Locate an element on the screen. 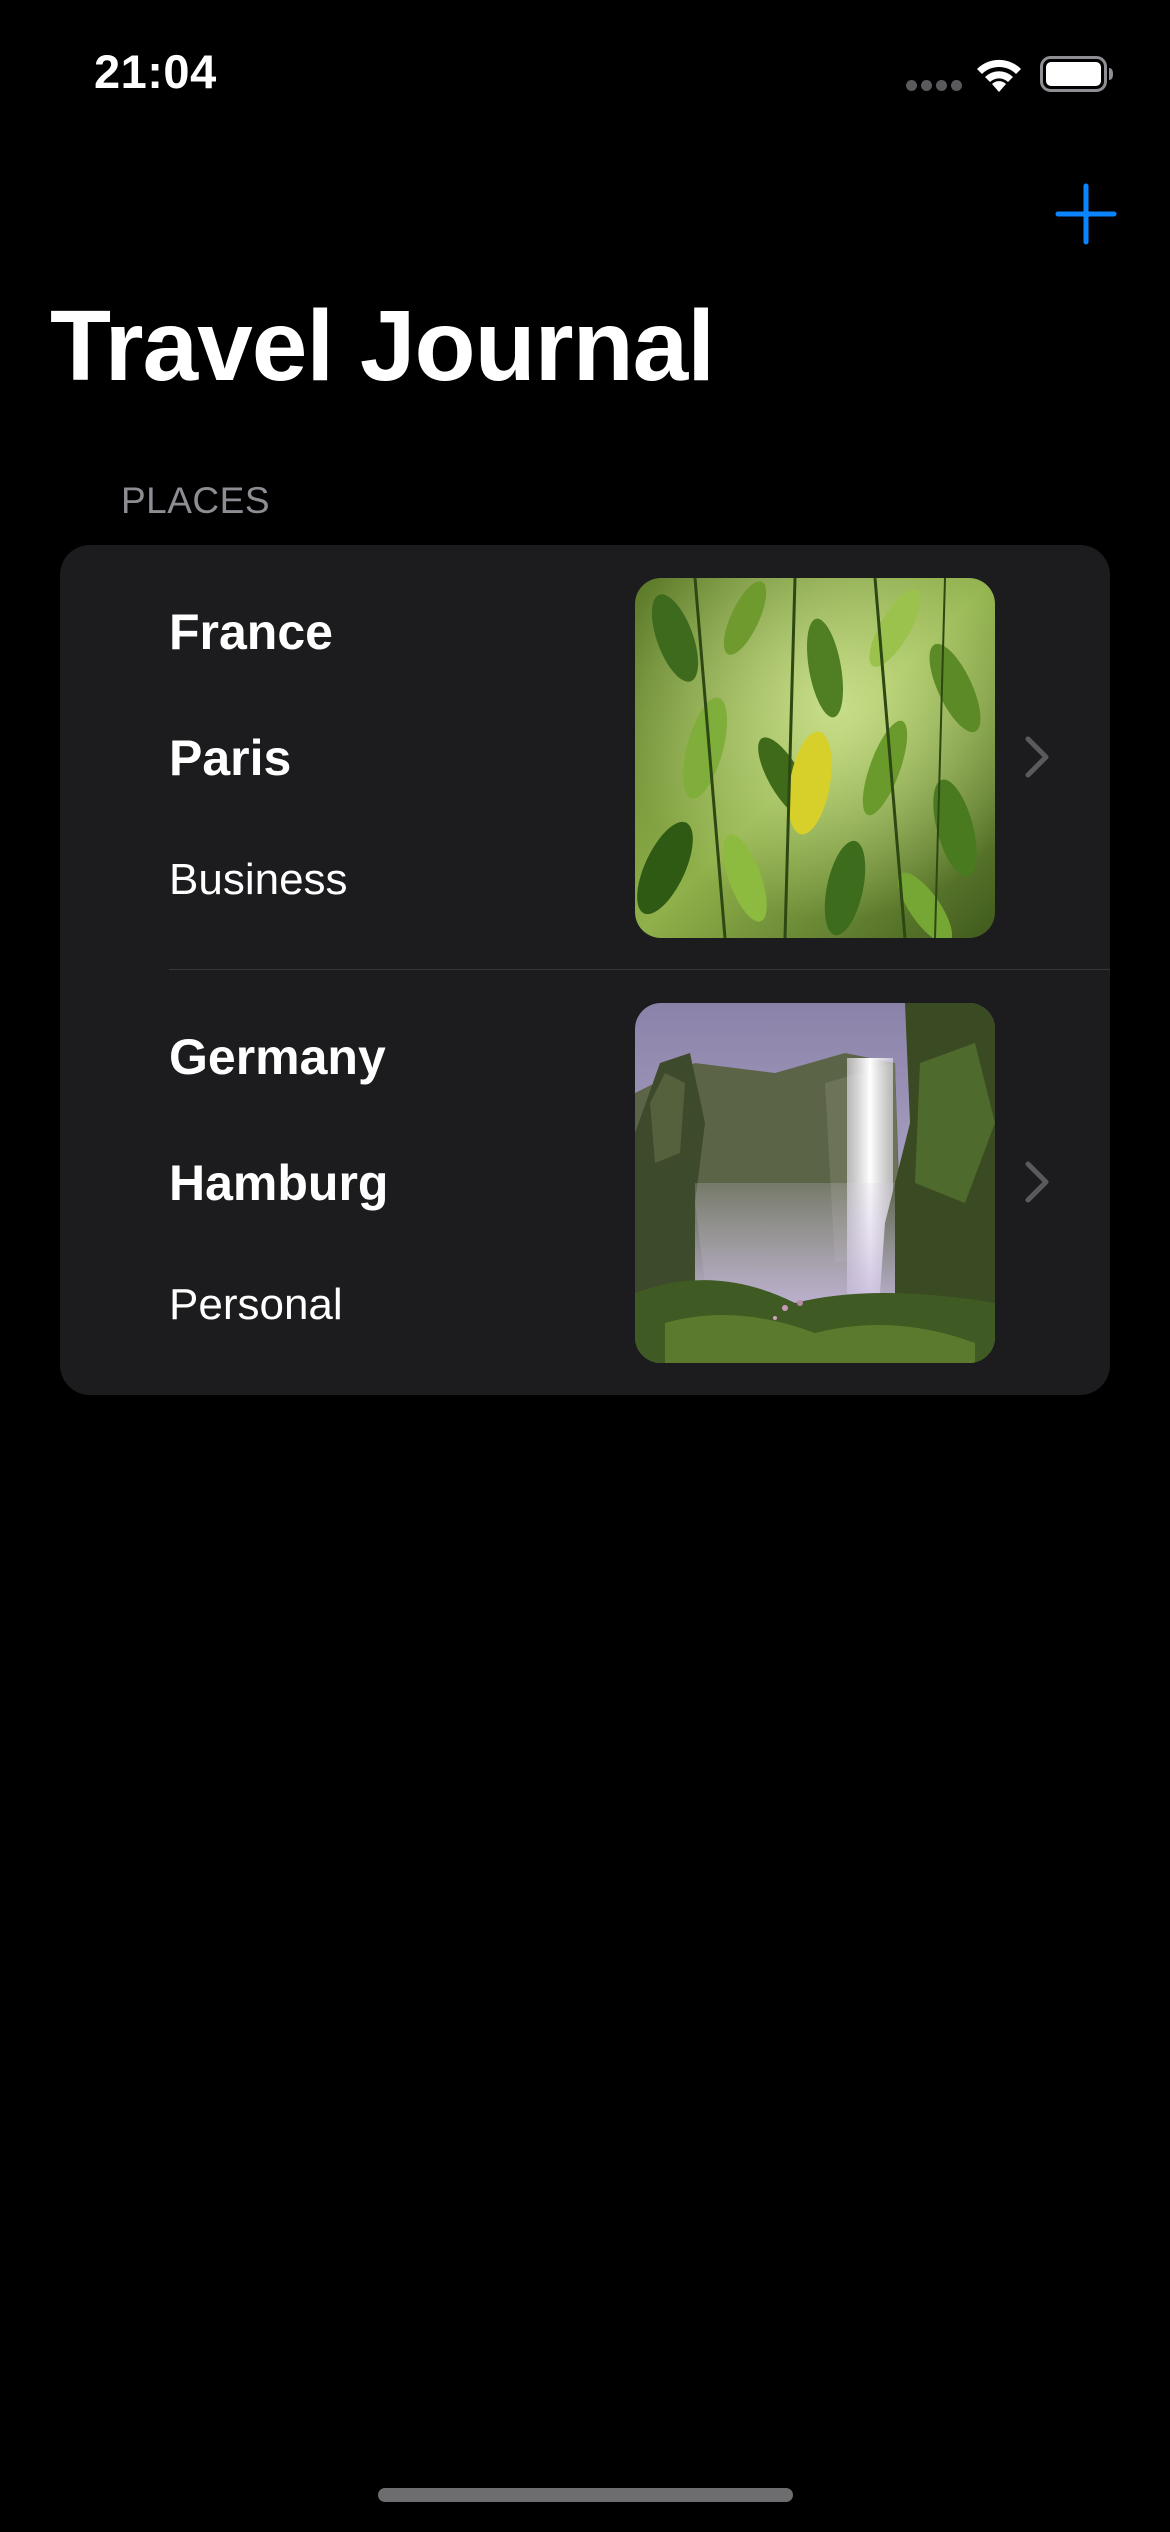  battery-icon is located at coordinates (1076, 74).